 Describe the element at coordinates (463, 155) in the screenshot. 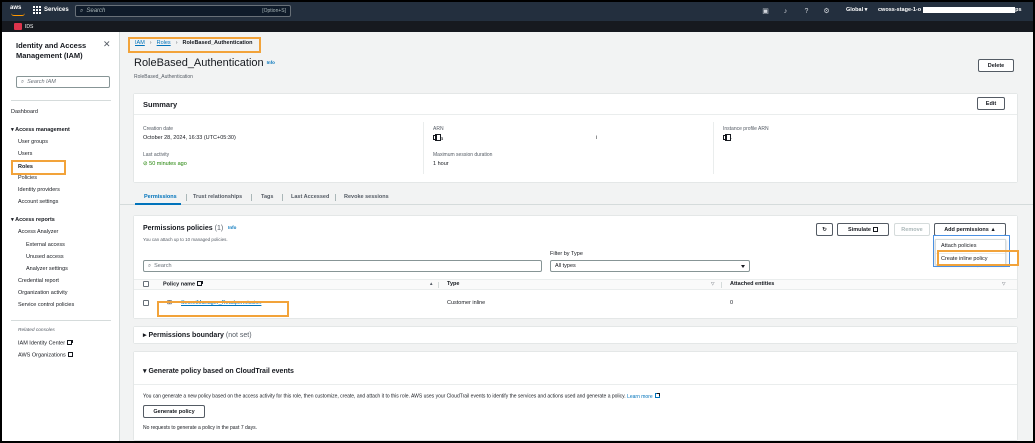

I see `max-session-label: Maximum session duration` at that location.